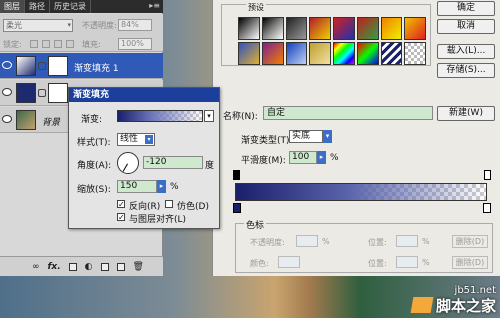 This screenshot has height=318, width=500. What do you see at coordinates (487, 208) in the screenshot?
I see `color-stop-right` at bounding box center [487, 208].